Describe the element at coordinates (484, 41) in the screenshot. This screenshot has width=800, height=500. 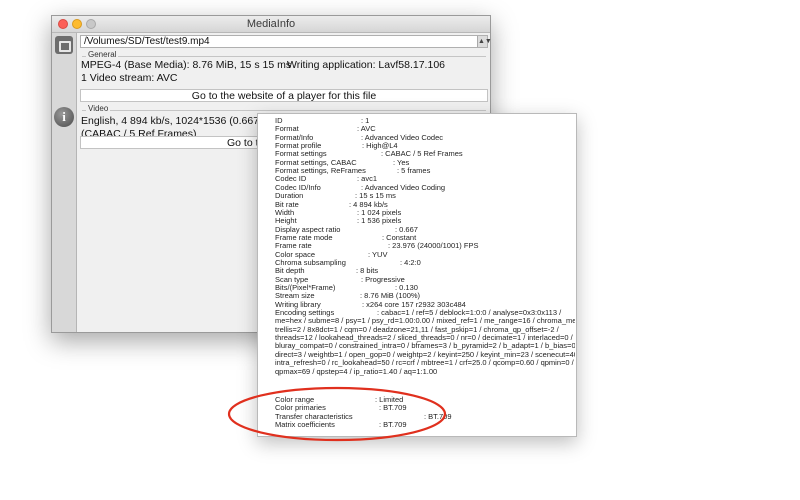
I see `select-arrows-icon: ▲▼` at that location.